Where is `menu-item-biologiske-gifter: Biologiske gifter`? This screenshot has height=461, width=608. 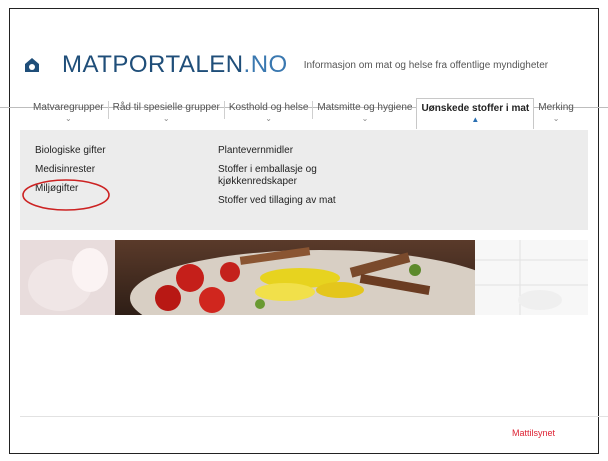 menu-item-biologiske-gifter: Biologiske gifter is located at coordinates (70, 151).